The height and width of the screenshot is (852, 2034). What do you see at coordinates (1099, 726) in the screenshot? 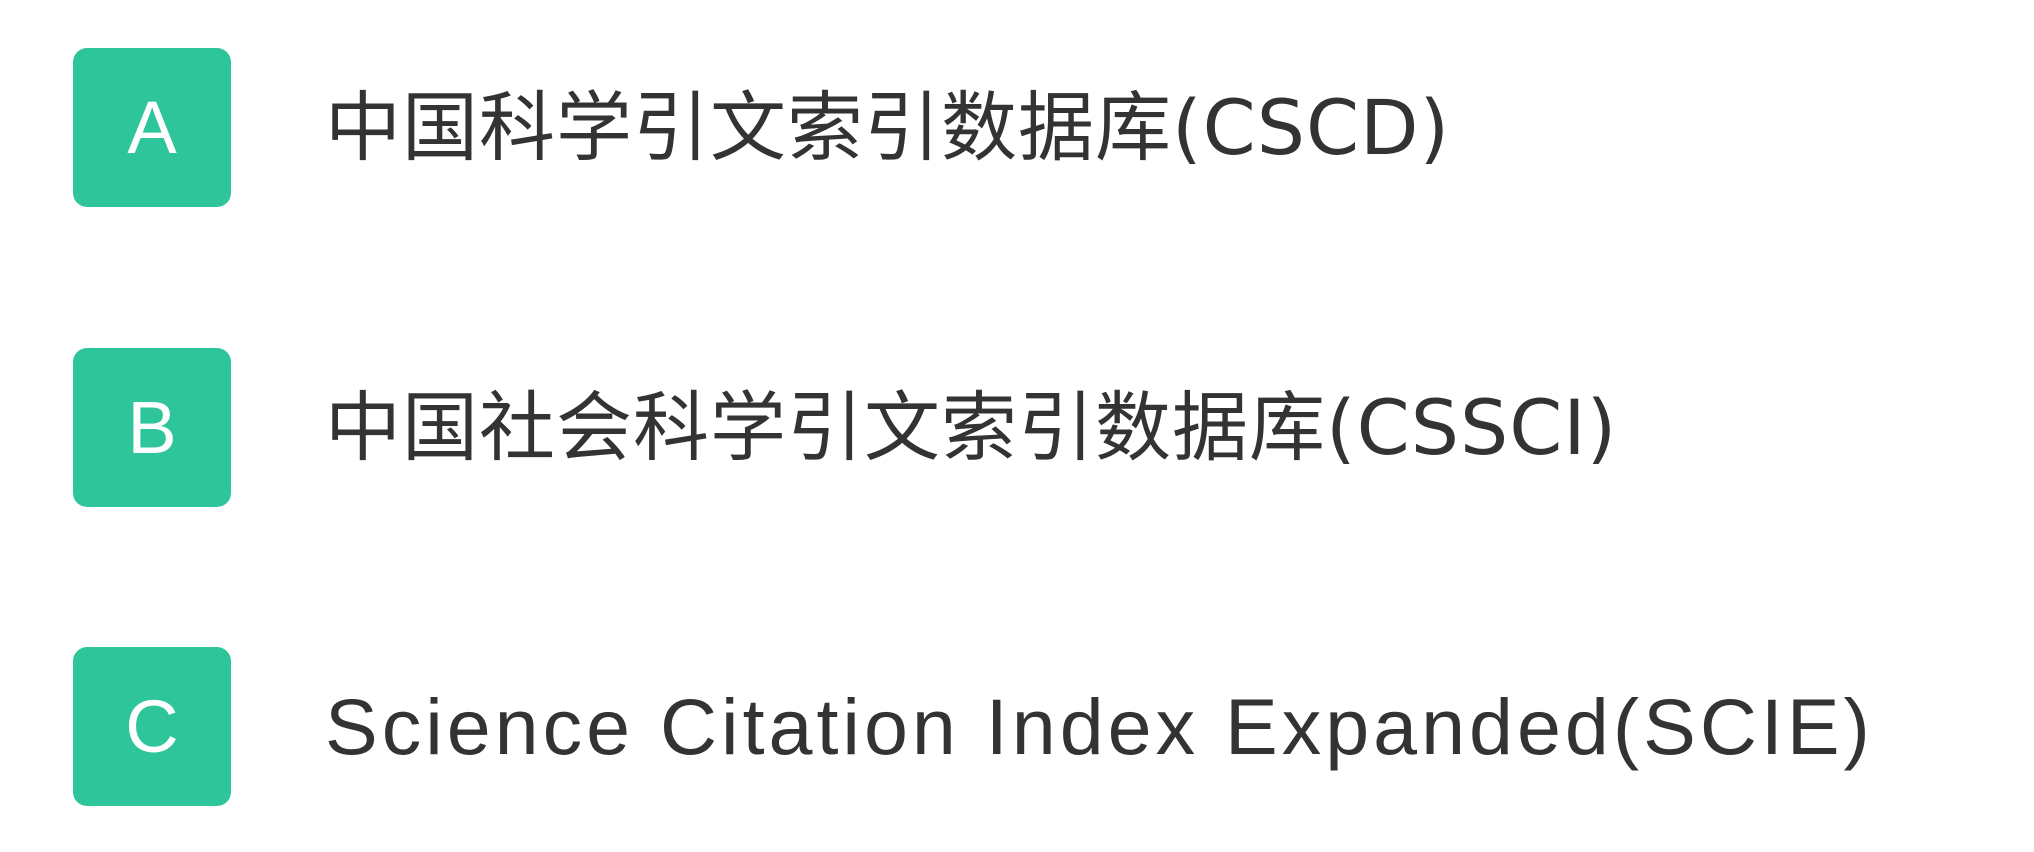
I see `option-text: Science Citation Index Expanded(SCIE)` at bounding box center [1099, 726].